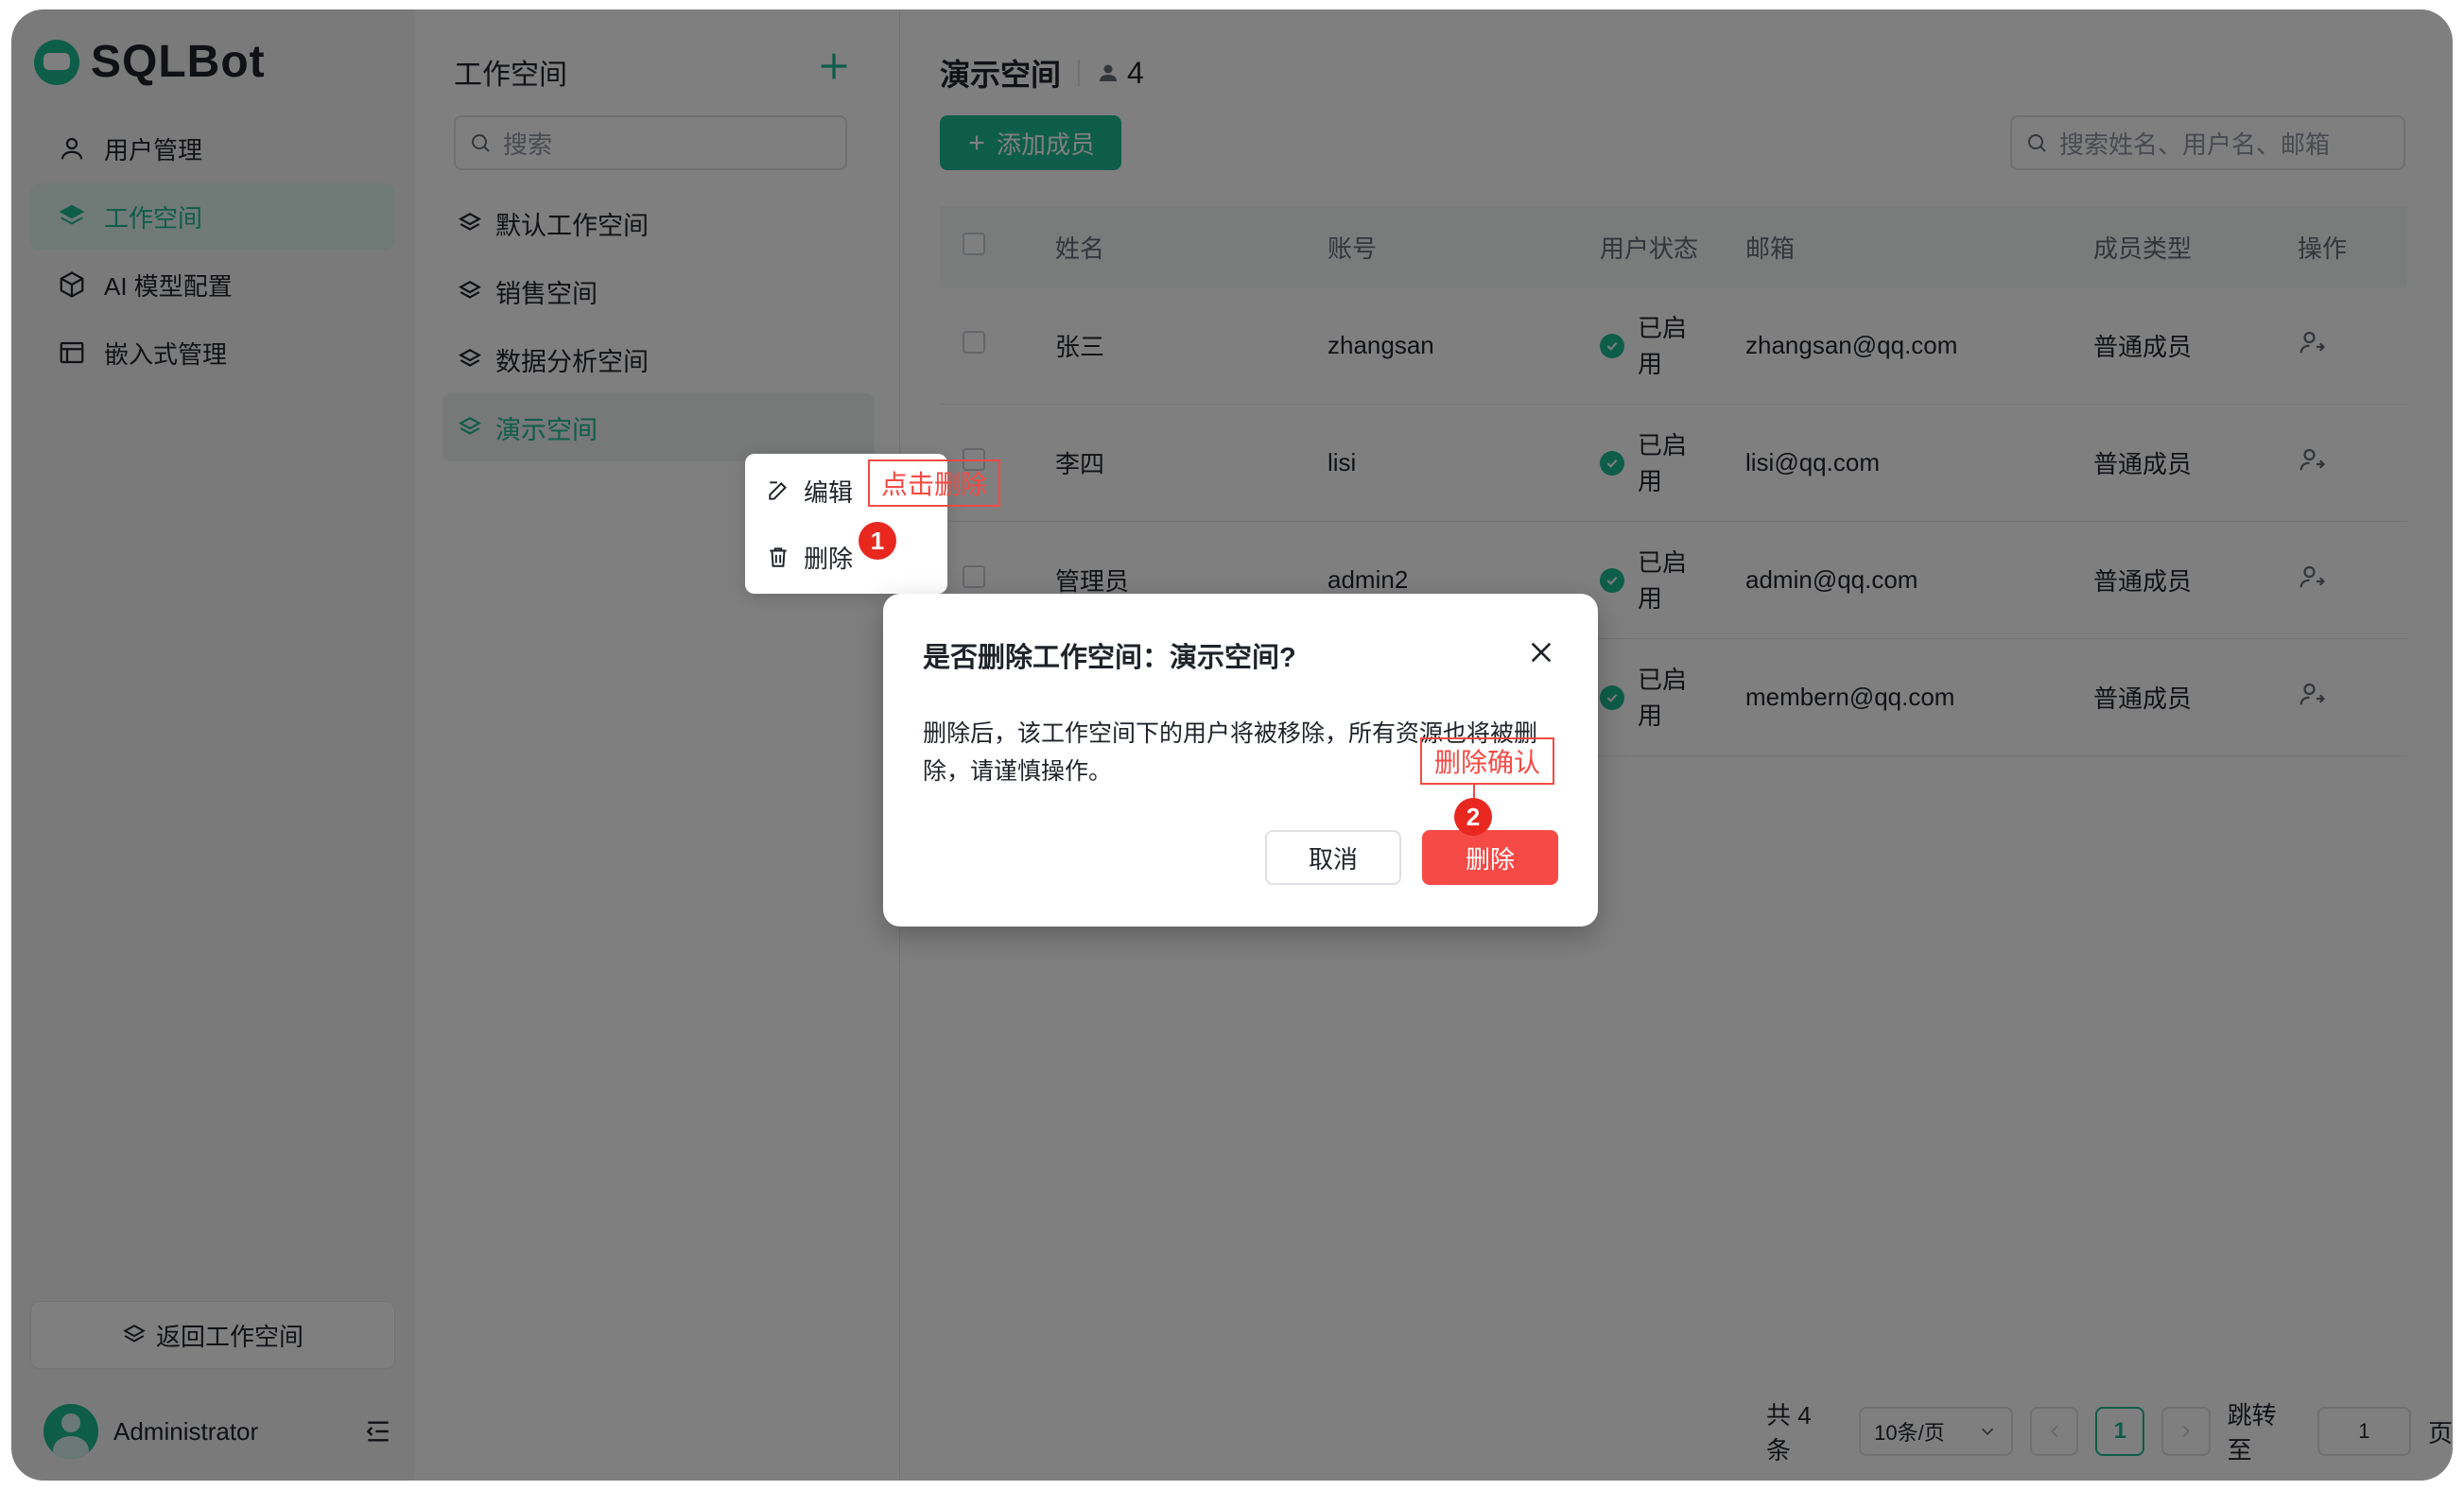  What do you see at coordinates (1490, 857) in the screenshot?
I see `confirm-delete-button: 删除` at bounding box center [1490, 857].